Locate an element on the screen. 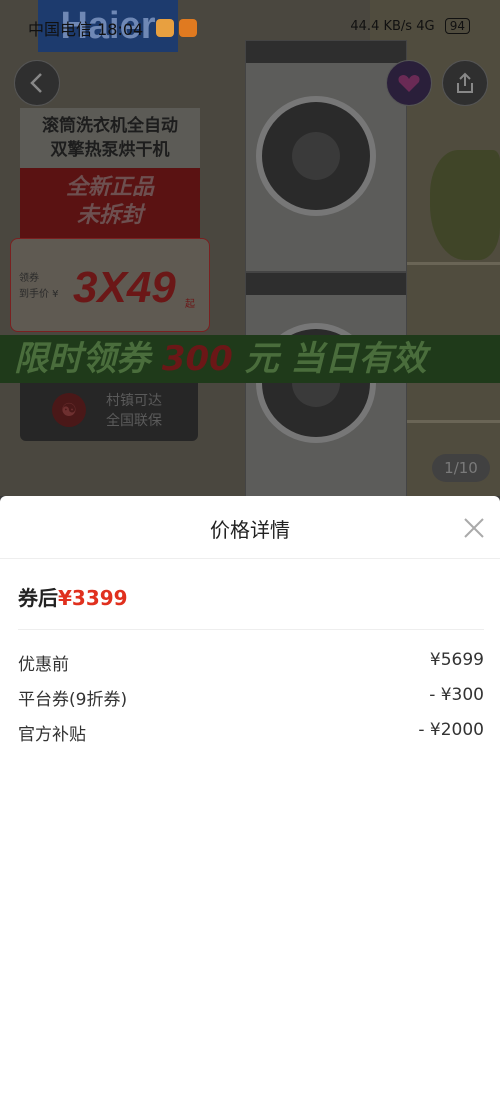  row-label: 官方补贴 is located at coordinates (52, 735).